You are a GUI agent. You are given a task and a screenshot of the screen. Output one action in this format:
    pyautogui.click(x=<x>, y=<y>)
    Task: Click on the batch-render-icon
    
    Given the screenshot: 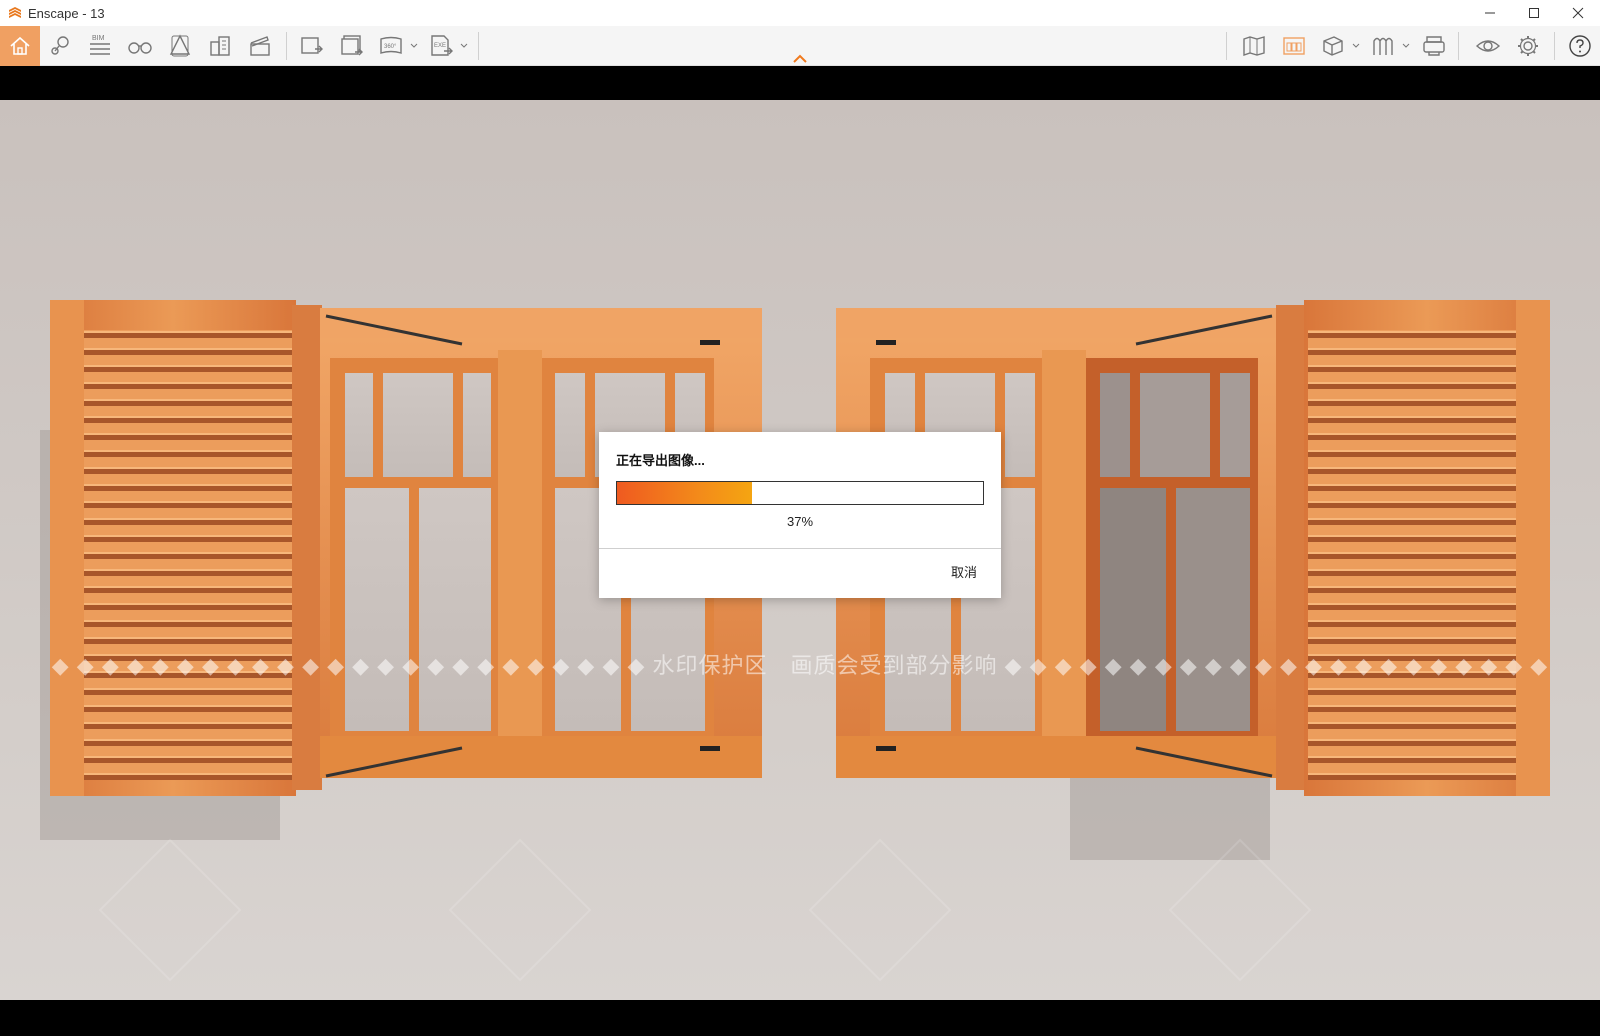 What is the action you would take?
    pyautogui.click(x=352, y=45)
    